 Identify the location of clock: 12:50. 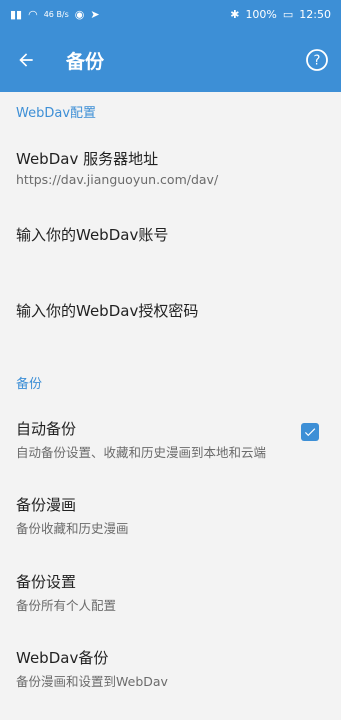
(315, 14).